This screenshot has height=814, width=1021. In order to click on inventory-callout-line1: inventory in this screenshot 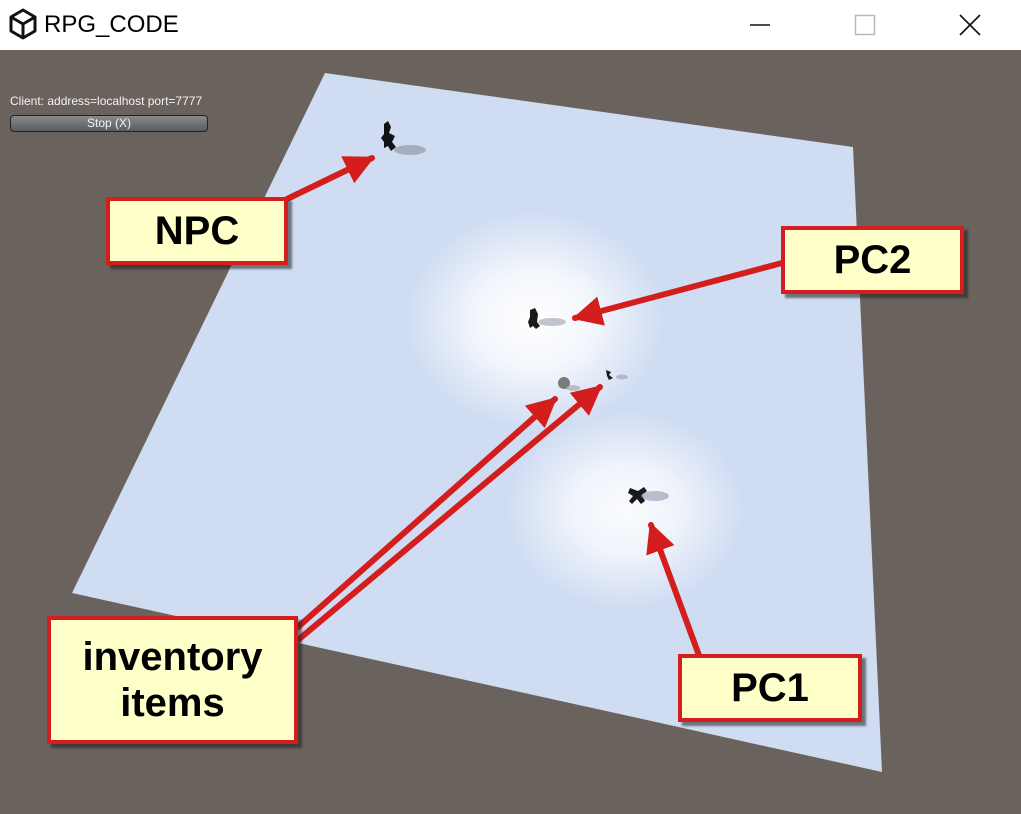, I will do `click(172, 657)`.